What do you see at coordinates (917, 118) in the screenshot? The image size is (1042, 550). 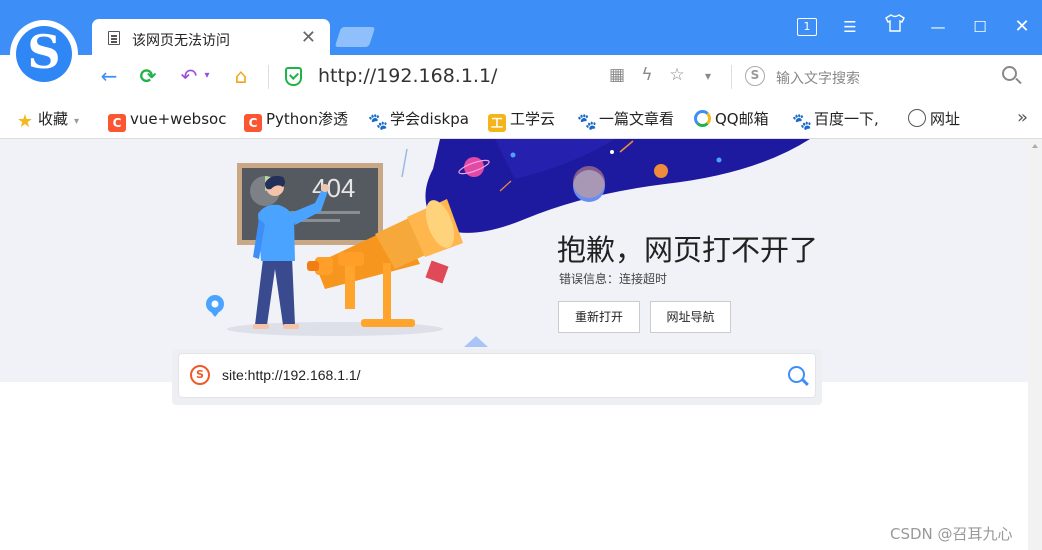 I see `globe-icon` at bounding box center [917, 118].